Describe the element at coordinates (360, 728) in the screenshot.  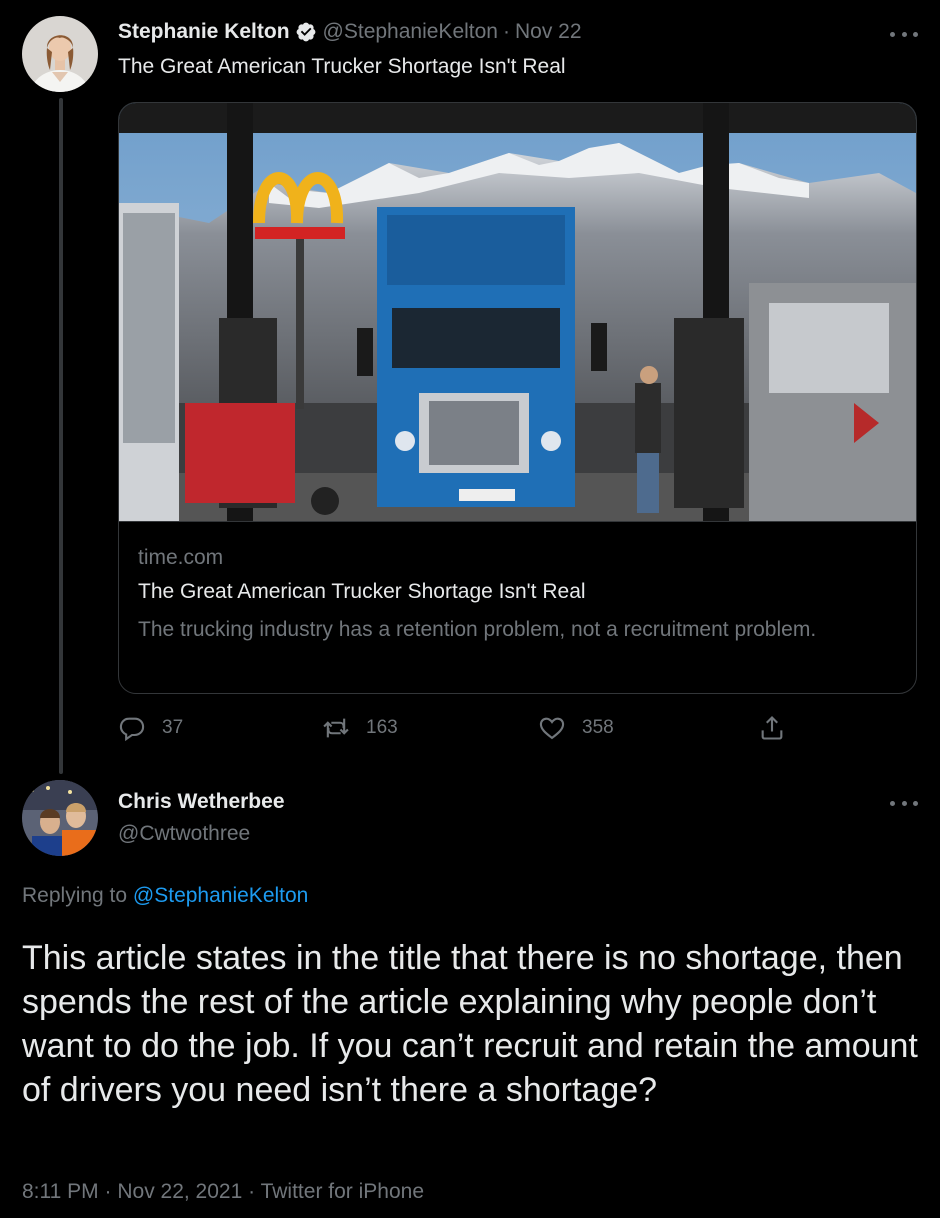
I see `retweet-button: 163` at that location.